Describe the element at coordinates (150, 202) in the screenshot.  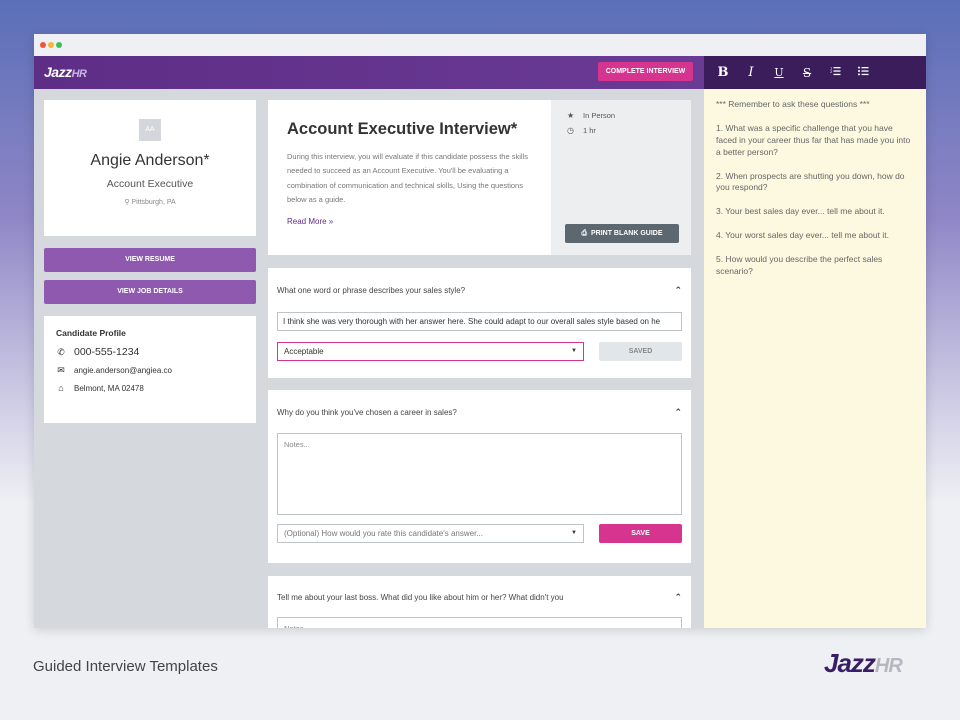
I see `candidate-location: ⚲ Pittsburgh, PA` at that location.